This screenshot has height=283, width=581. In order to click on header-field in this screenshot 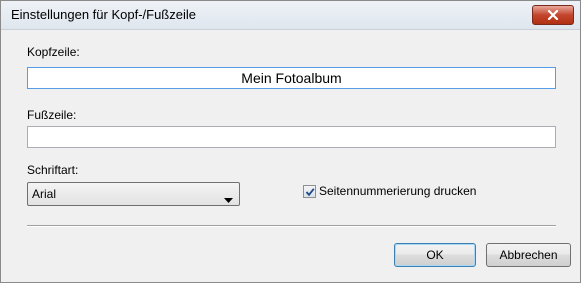, I will do `click(291, 78)`.